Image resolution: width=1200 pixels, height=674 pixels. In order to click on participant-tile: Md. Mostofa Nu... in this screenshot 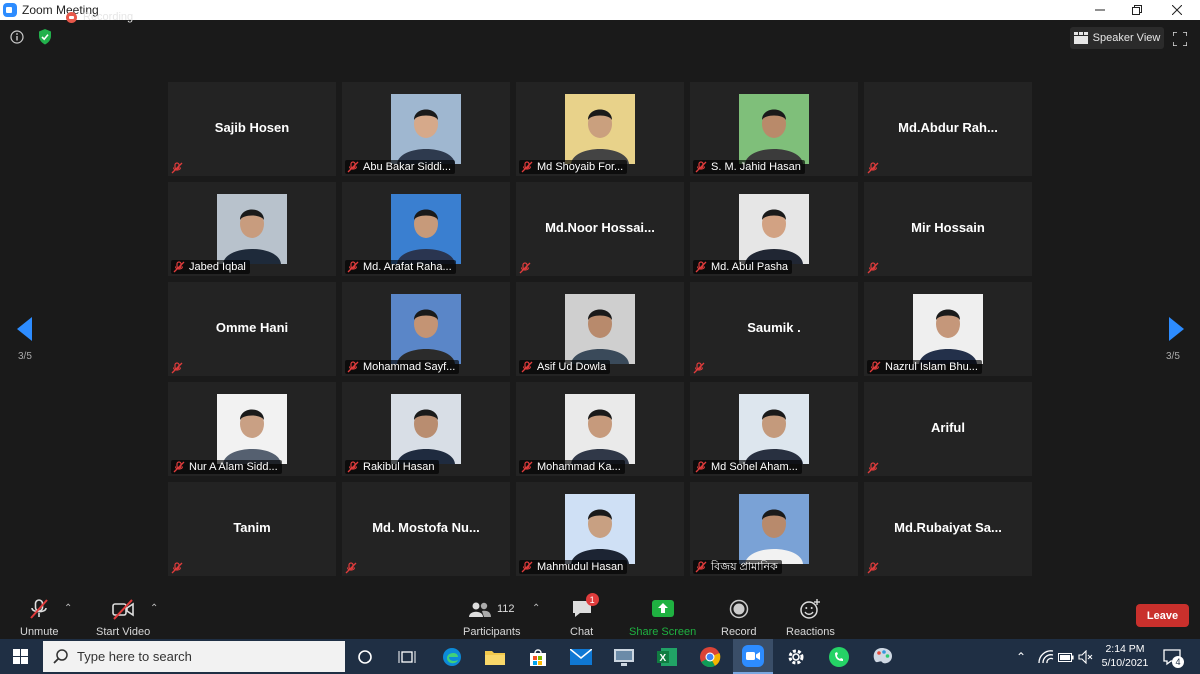, I will do `click(426, 529)`.